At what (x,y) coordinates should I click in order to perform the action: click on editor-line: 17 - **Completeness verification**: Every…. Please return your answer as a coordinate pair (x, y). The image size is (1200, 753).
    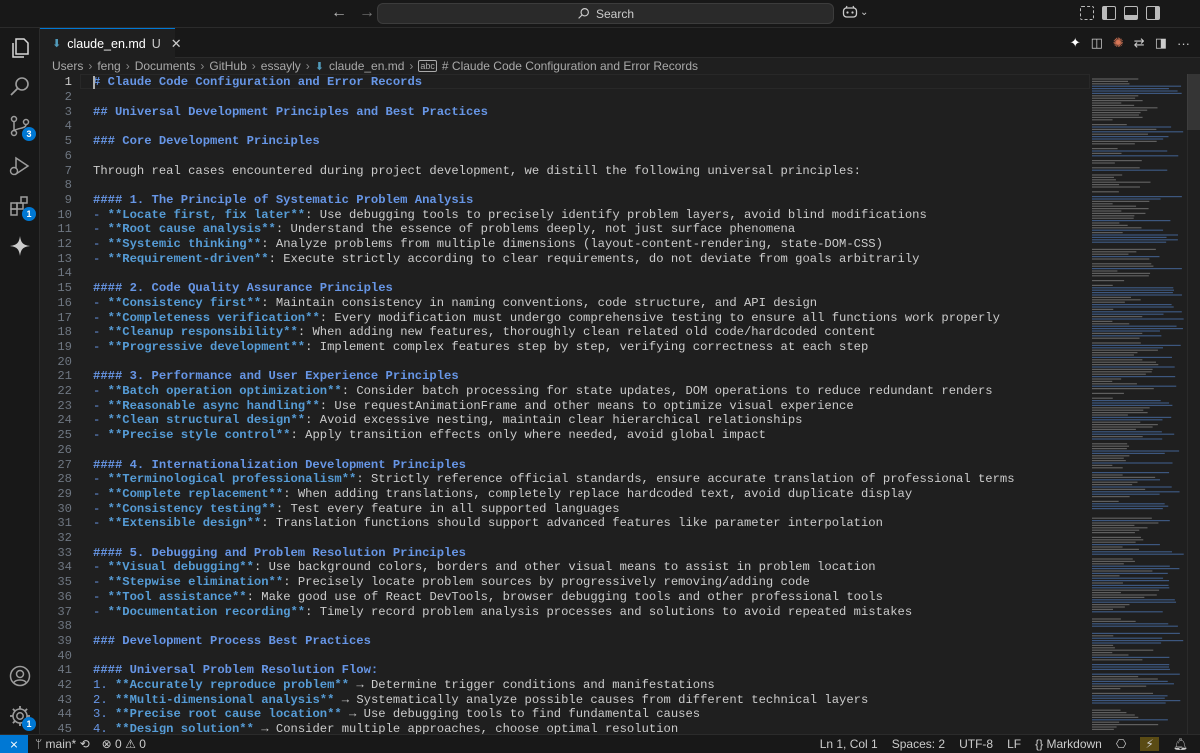
    Looking at the image, I should click on (565, 317).